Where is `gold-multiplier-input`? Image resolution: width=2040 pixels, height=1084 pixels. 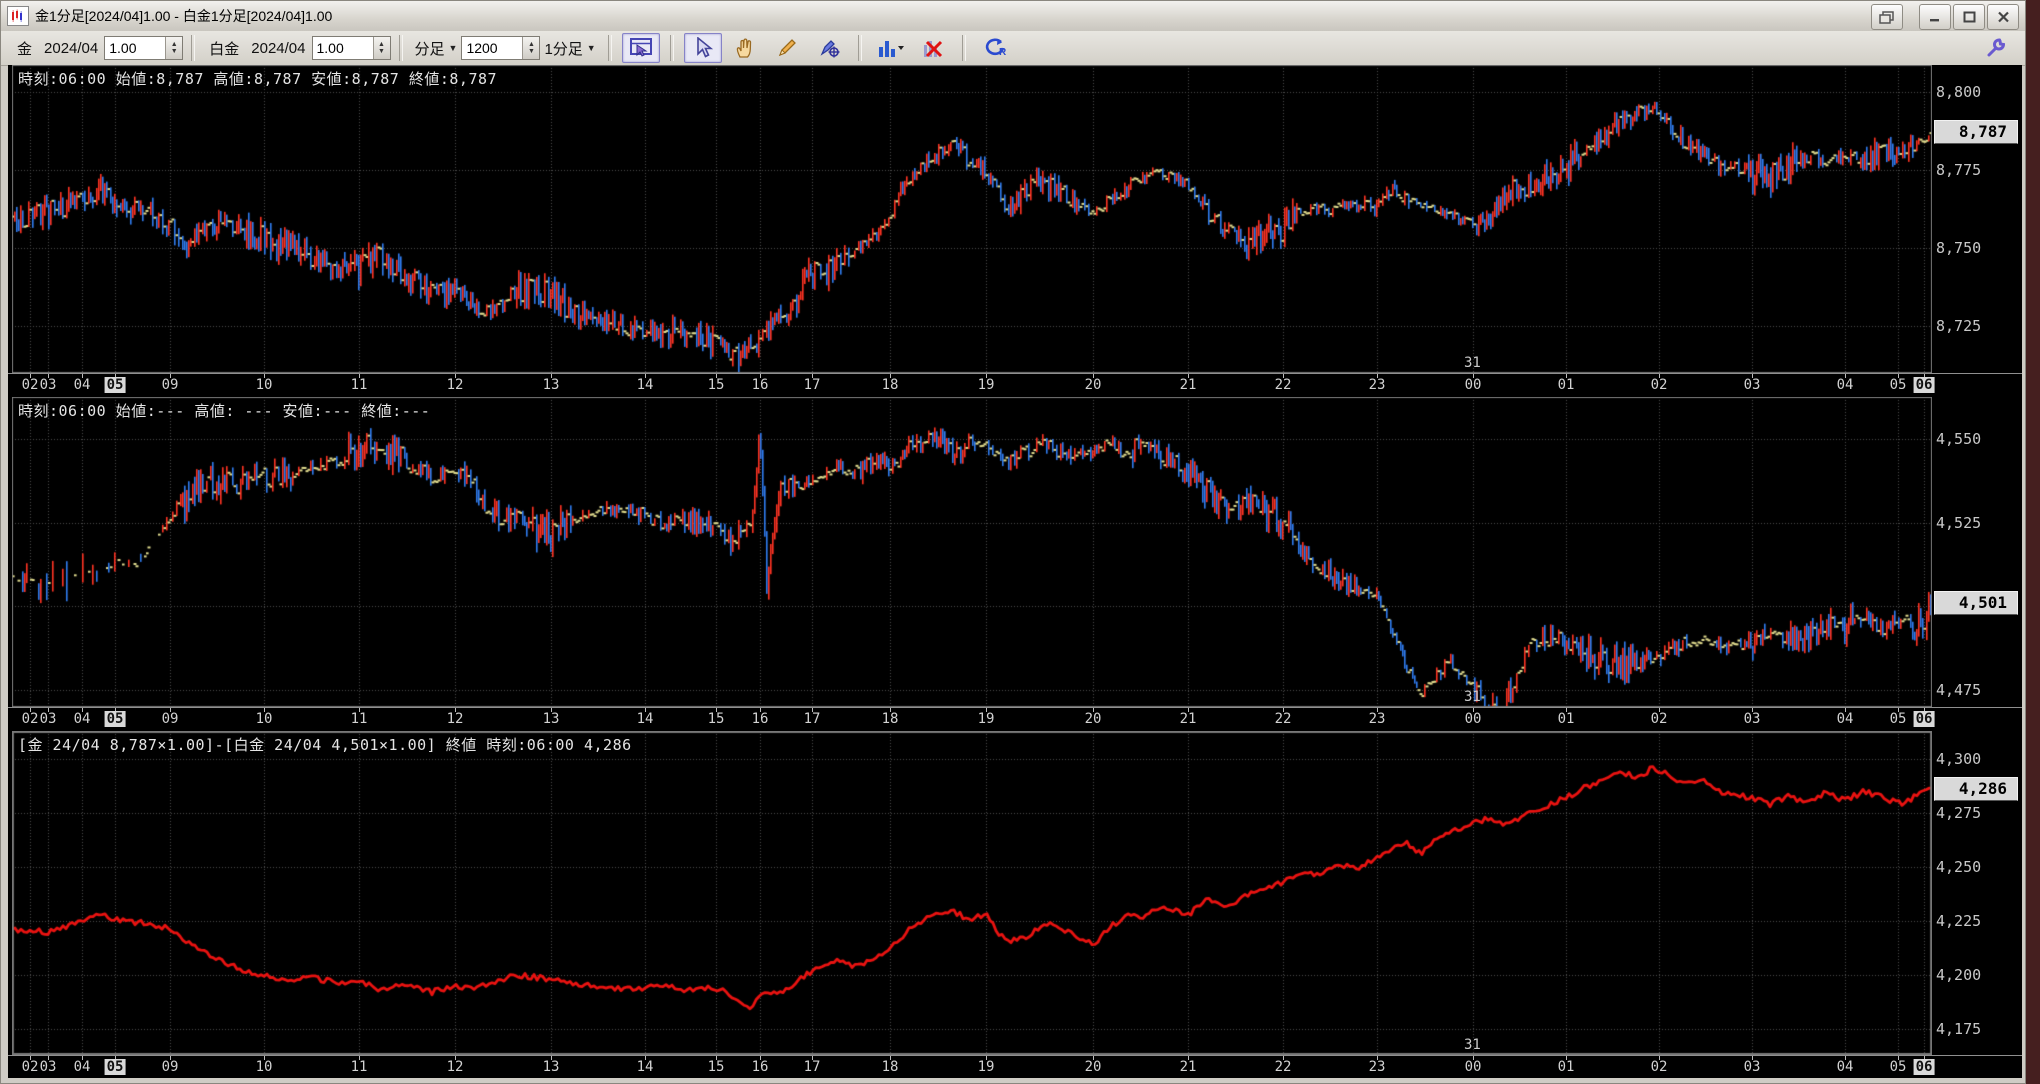 gold-multiplier-input is located at coordinates (135, 48).